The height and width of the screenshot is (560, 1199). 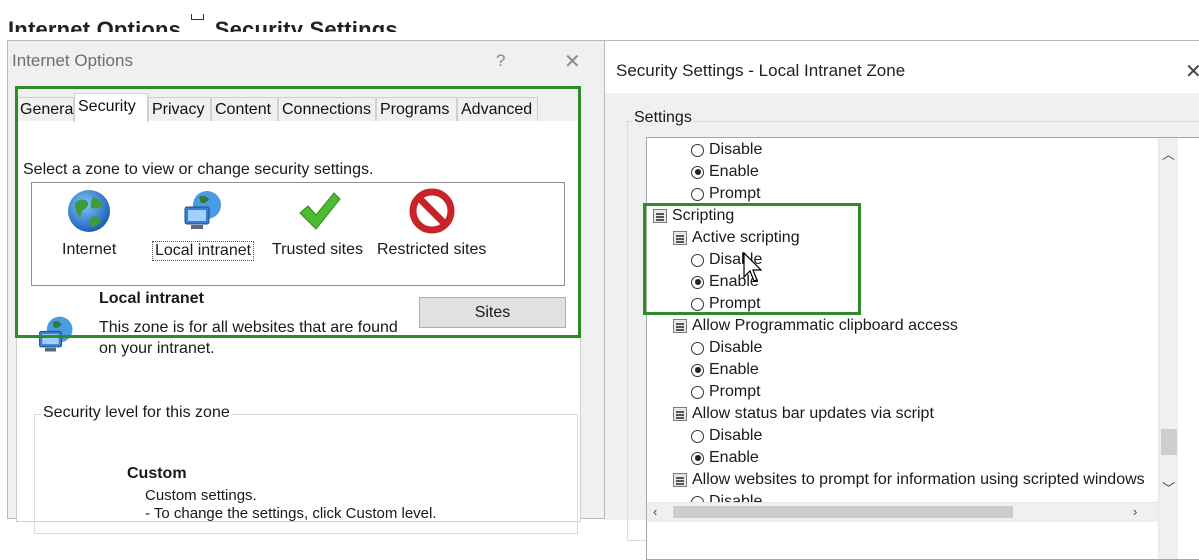 I want to click on scroll-up-icon: ︿, so click(x=1168, y=153).